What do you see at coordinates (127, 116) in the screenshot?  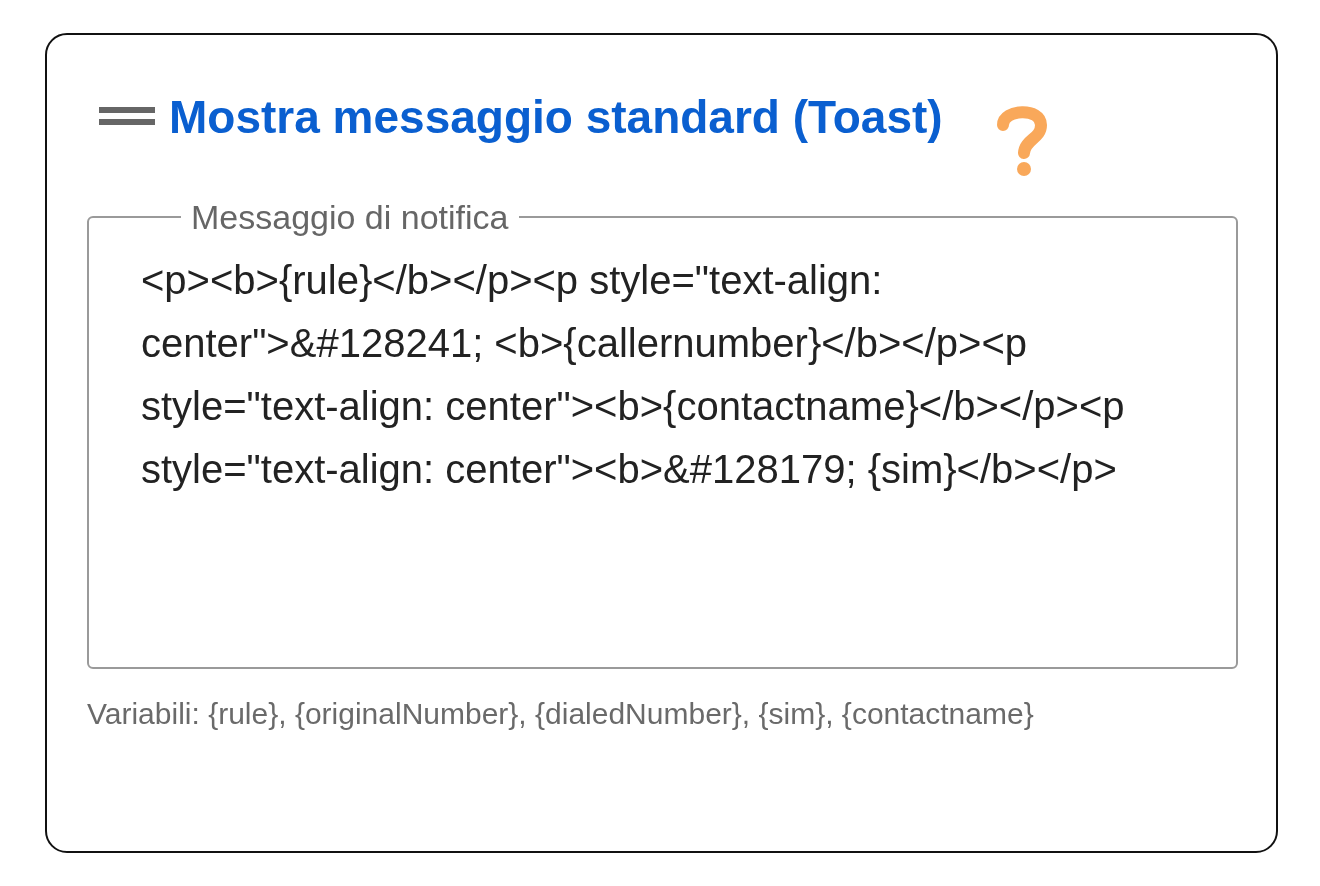 I see `drag-handle-icon` at bounding box center [127, 116].